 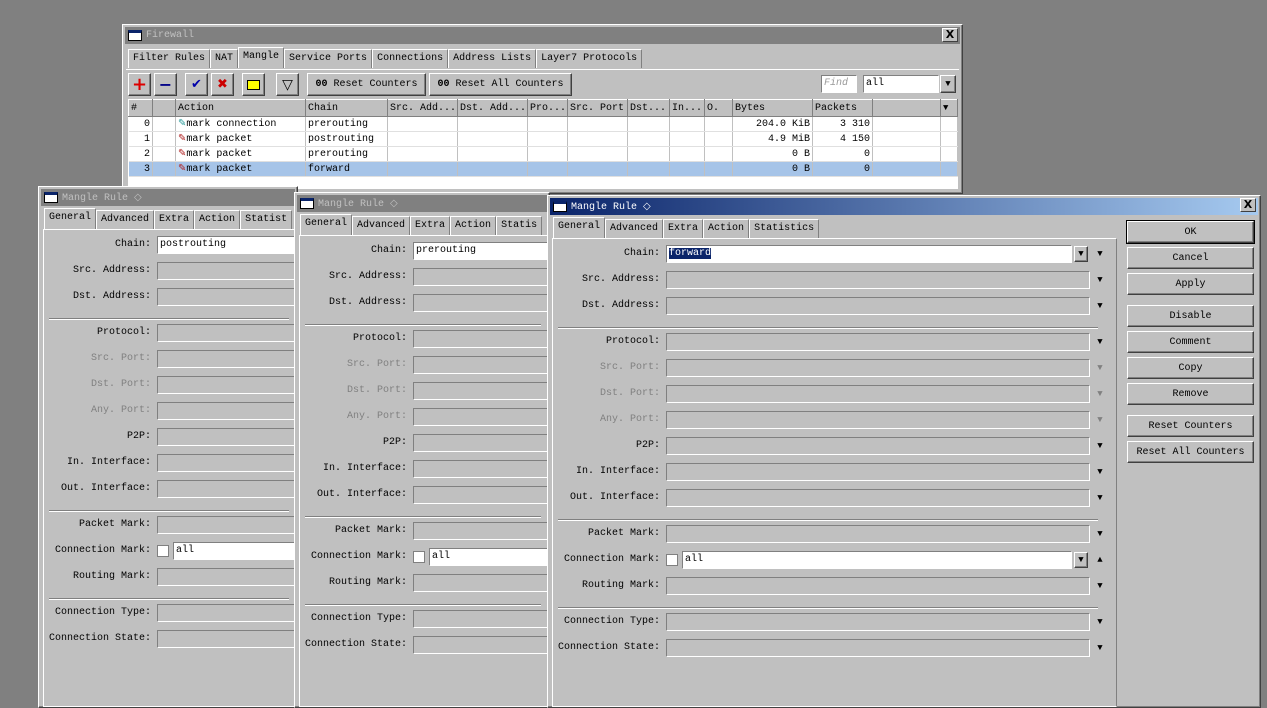 I want to click on chain-field: prerouting, so click(x=483, y=251).